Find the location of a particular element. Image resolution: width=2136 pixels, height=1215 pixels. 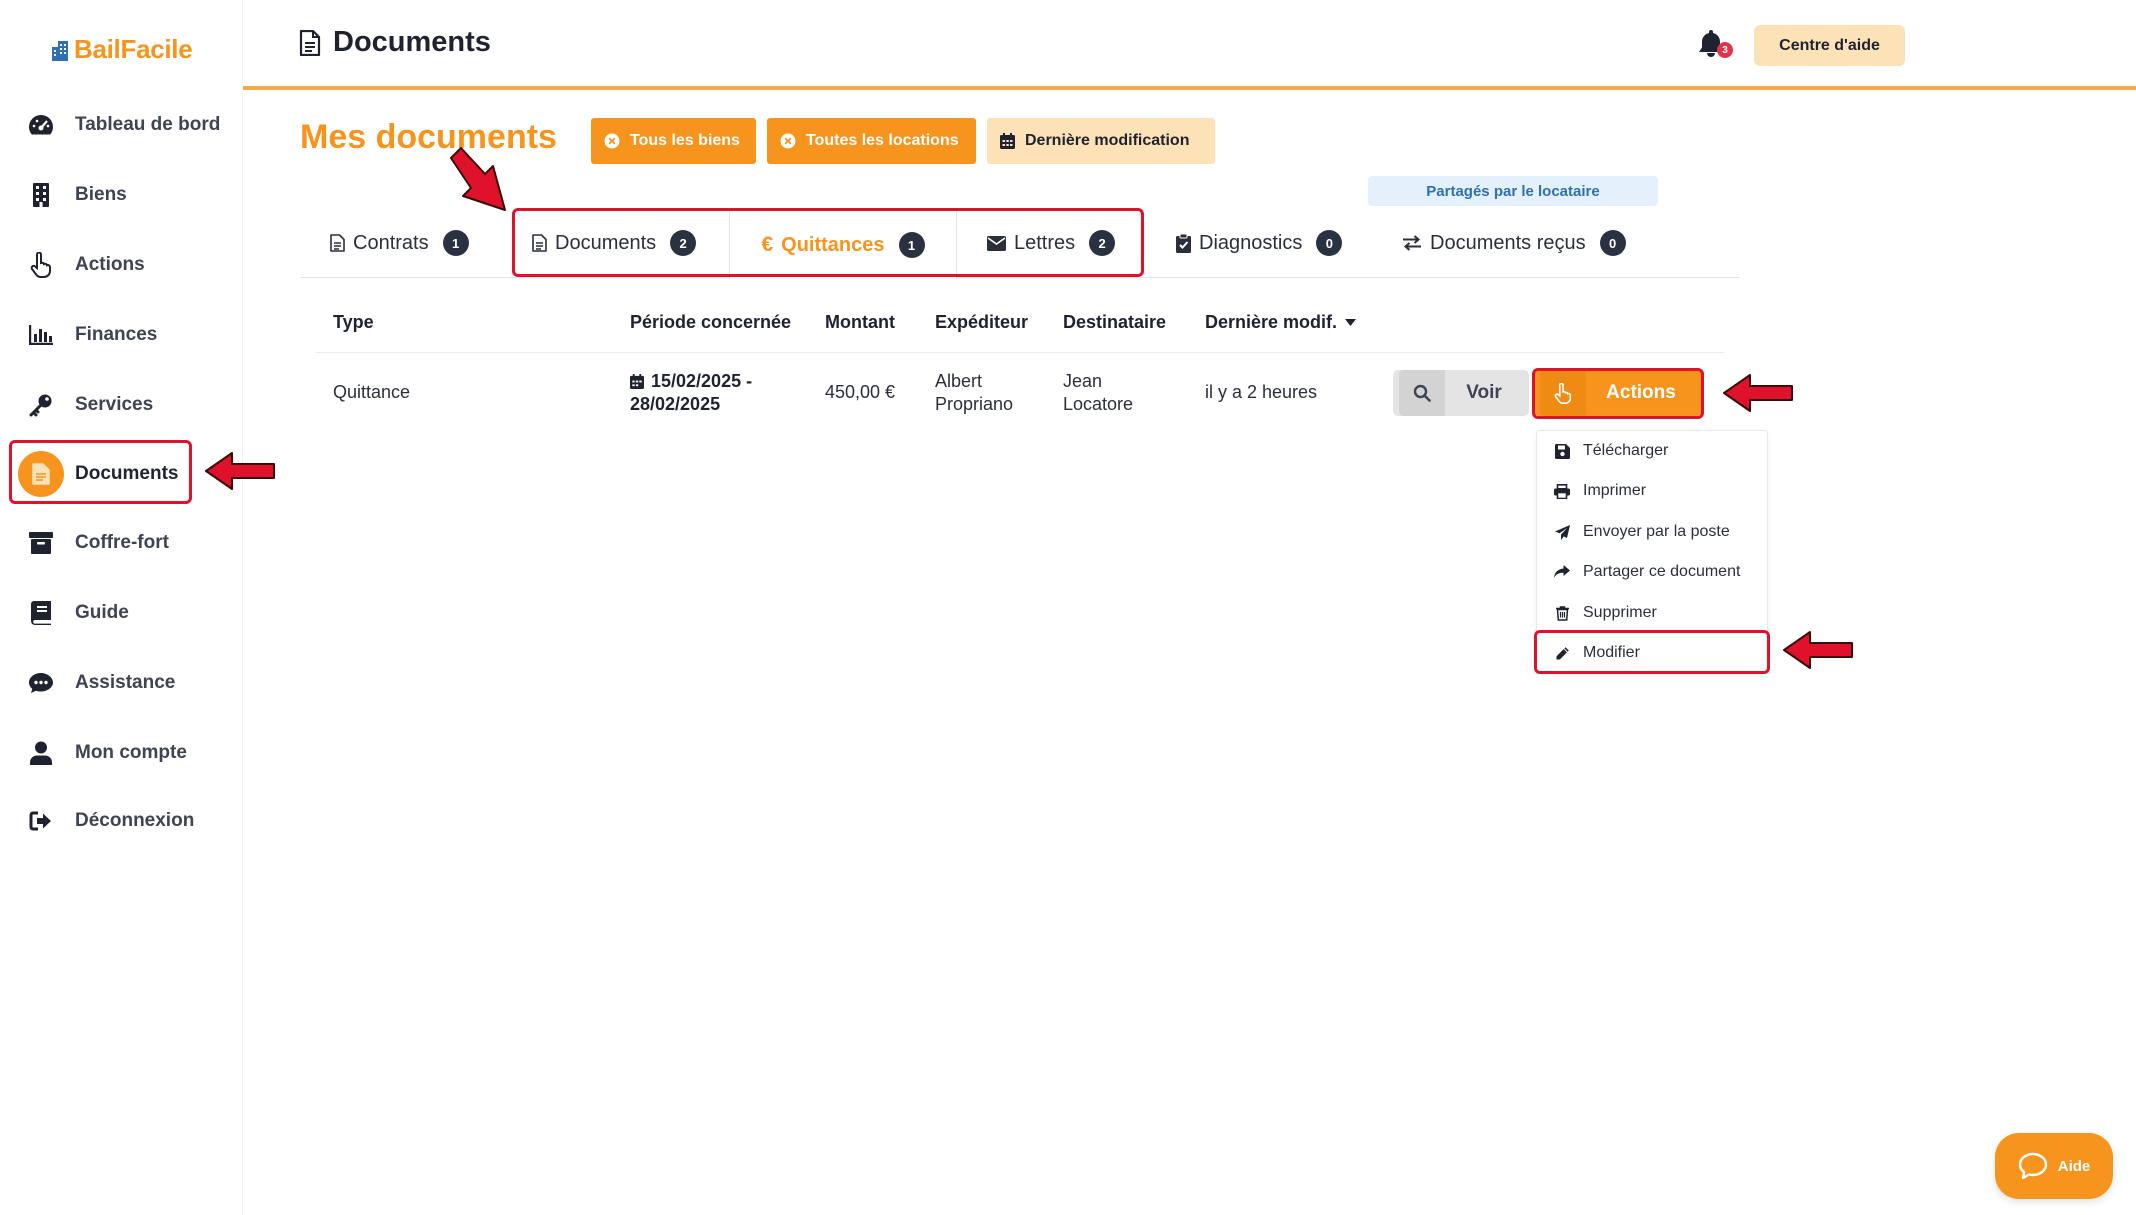

share-arrow-icon is located at coordinates (1562, 572).